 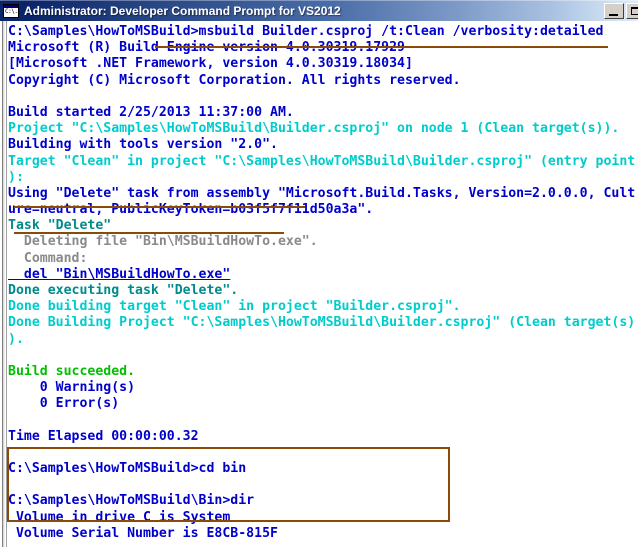 I want to click on console-line: C:\Samples\HowToMSBuild>cd bin, so click(x=127, y=469).